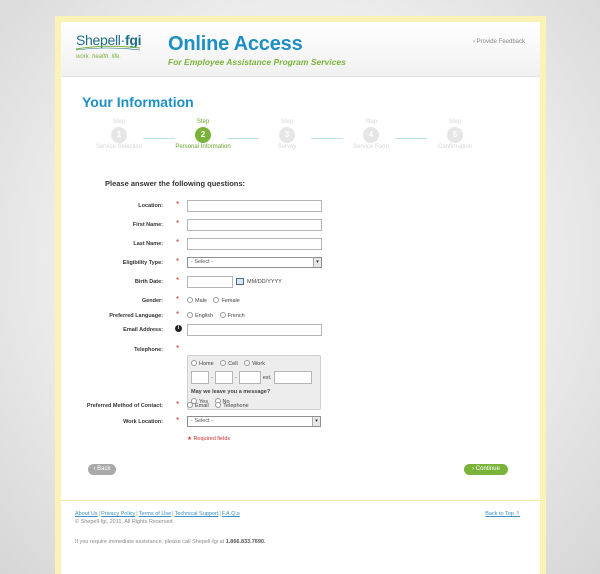 The width and height of the screenshot is (600, 574). Describe the element at coordinates (223, 377) in the screenshot. I see `phone-prefix-input` at that location.